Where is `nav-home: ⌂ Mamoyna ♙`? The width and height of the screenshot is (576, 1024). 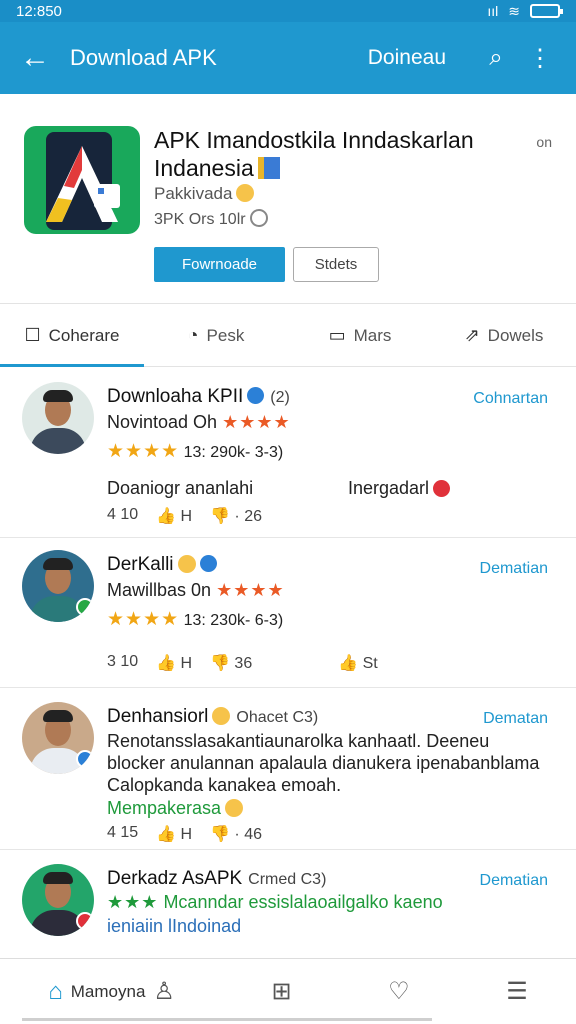
nav-home: ⌂ Mamoyna ♙ is located at coordinates (111, 991).